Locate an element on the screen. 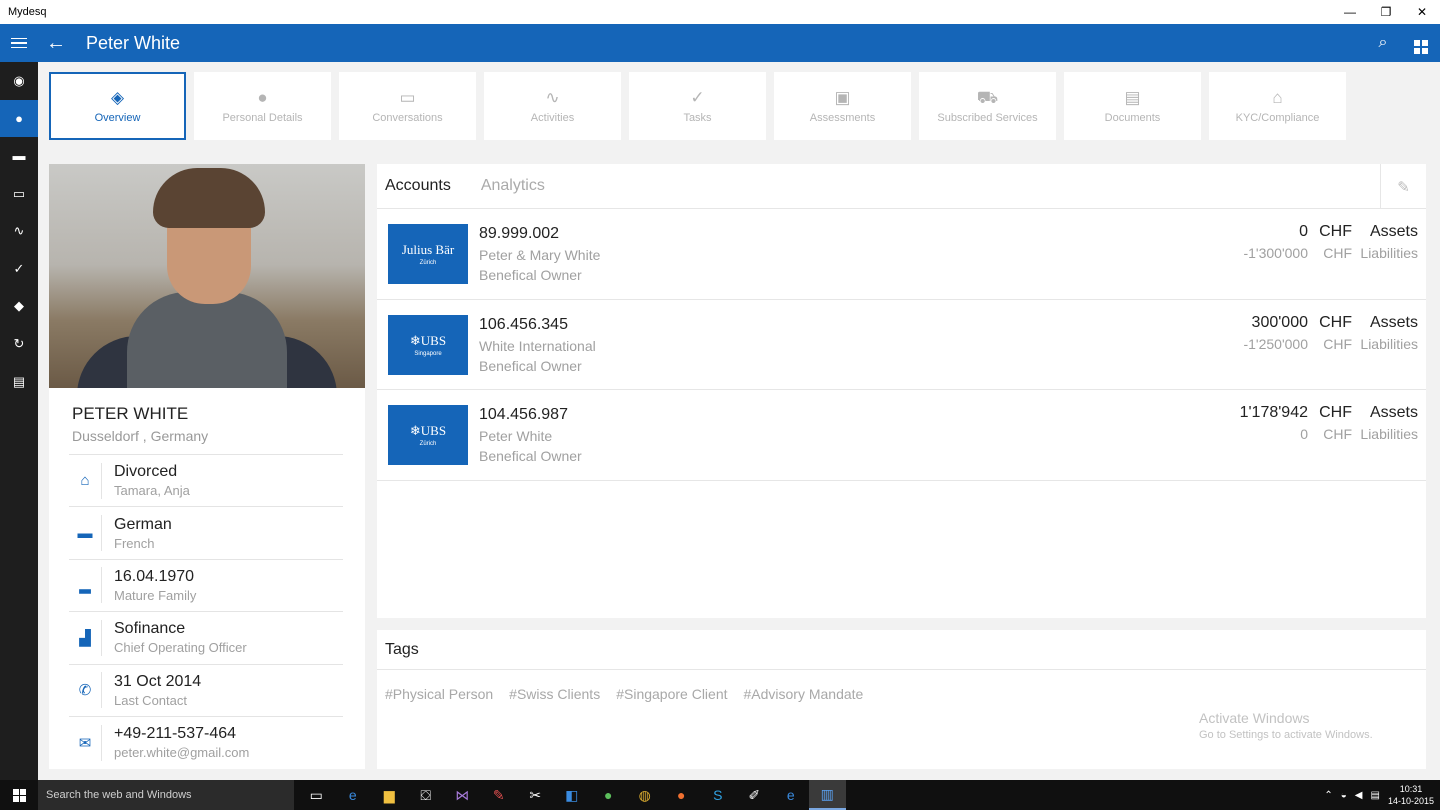 This screenshot has height=810, width=1440. tab-conversations: ▭ Conversations is located at coordinates (407, 106).